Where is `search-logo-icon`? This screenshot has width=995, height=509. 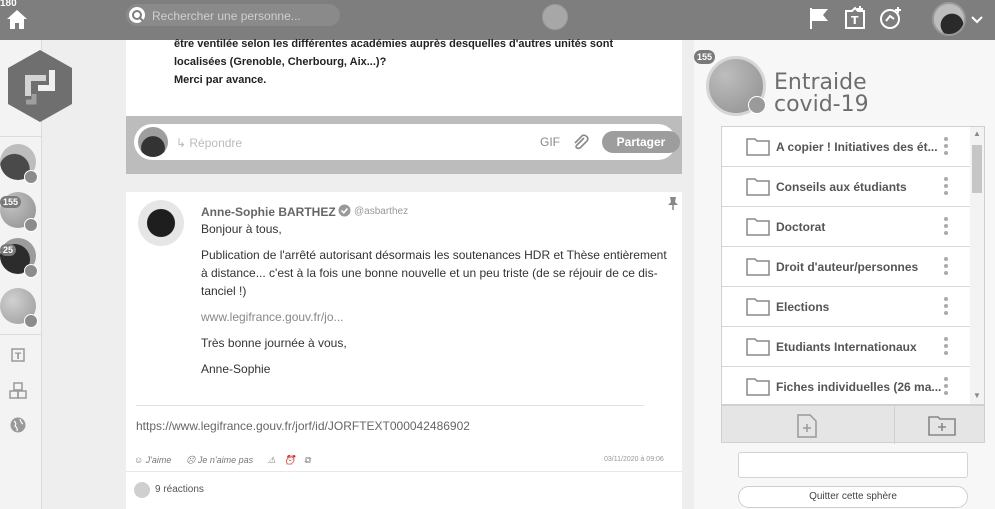 search-logo-icon is located at coordinates (137, 15).